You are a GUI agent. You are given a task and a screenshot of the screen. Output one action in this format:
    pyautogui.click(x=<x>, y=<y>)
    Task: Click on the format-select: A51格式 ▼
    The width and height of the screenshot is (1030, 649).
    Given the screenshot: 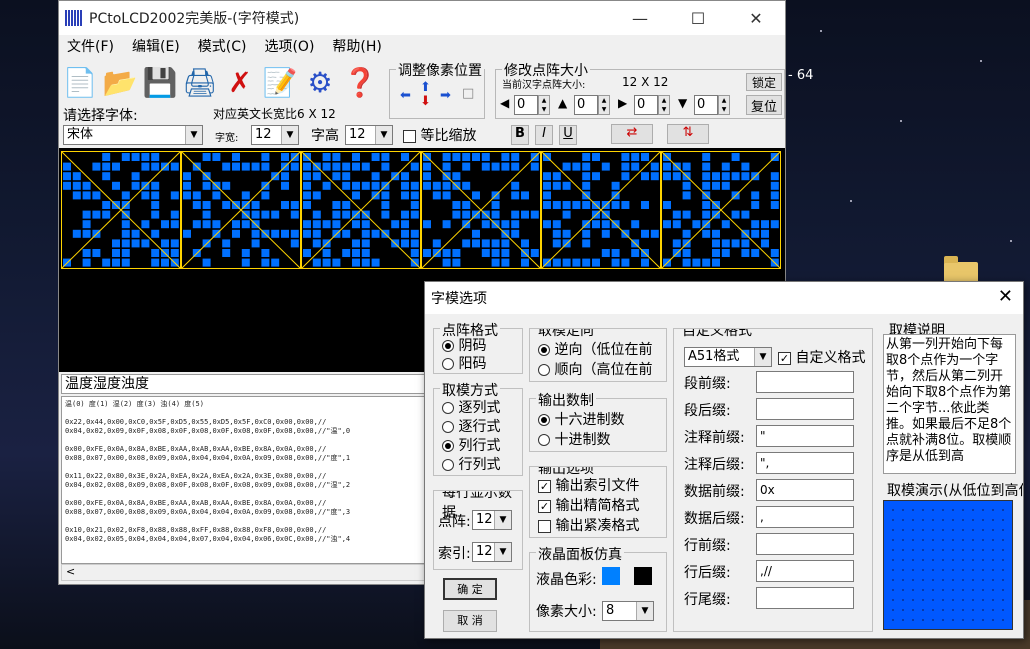 What is the action you would take?
    pyautogui.click(x=728, y=357)
    